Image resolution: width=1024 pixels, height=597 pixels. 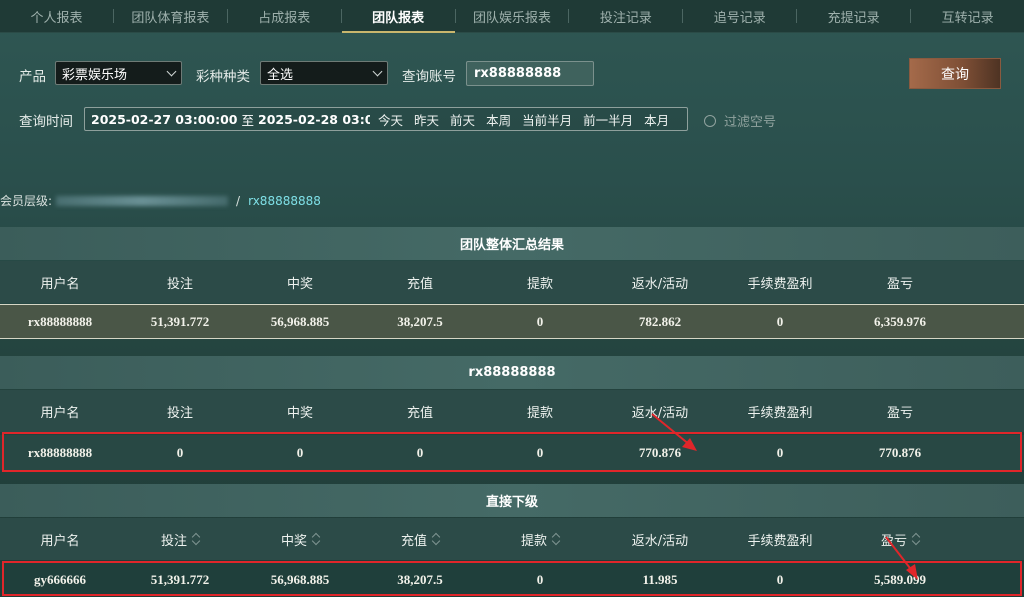 I want to click on filter-empty-toggle: 过滤空号, so click(x=740, y=120).